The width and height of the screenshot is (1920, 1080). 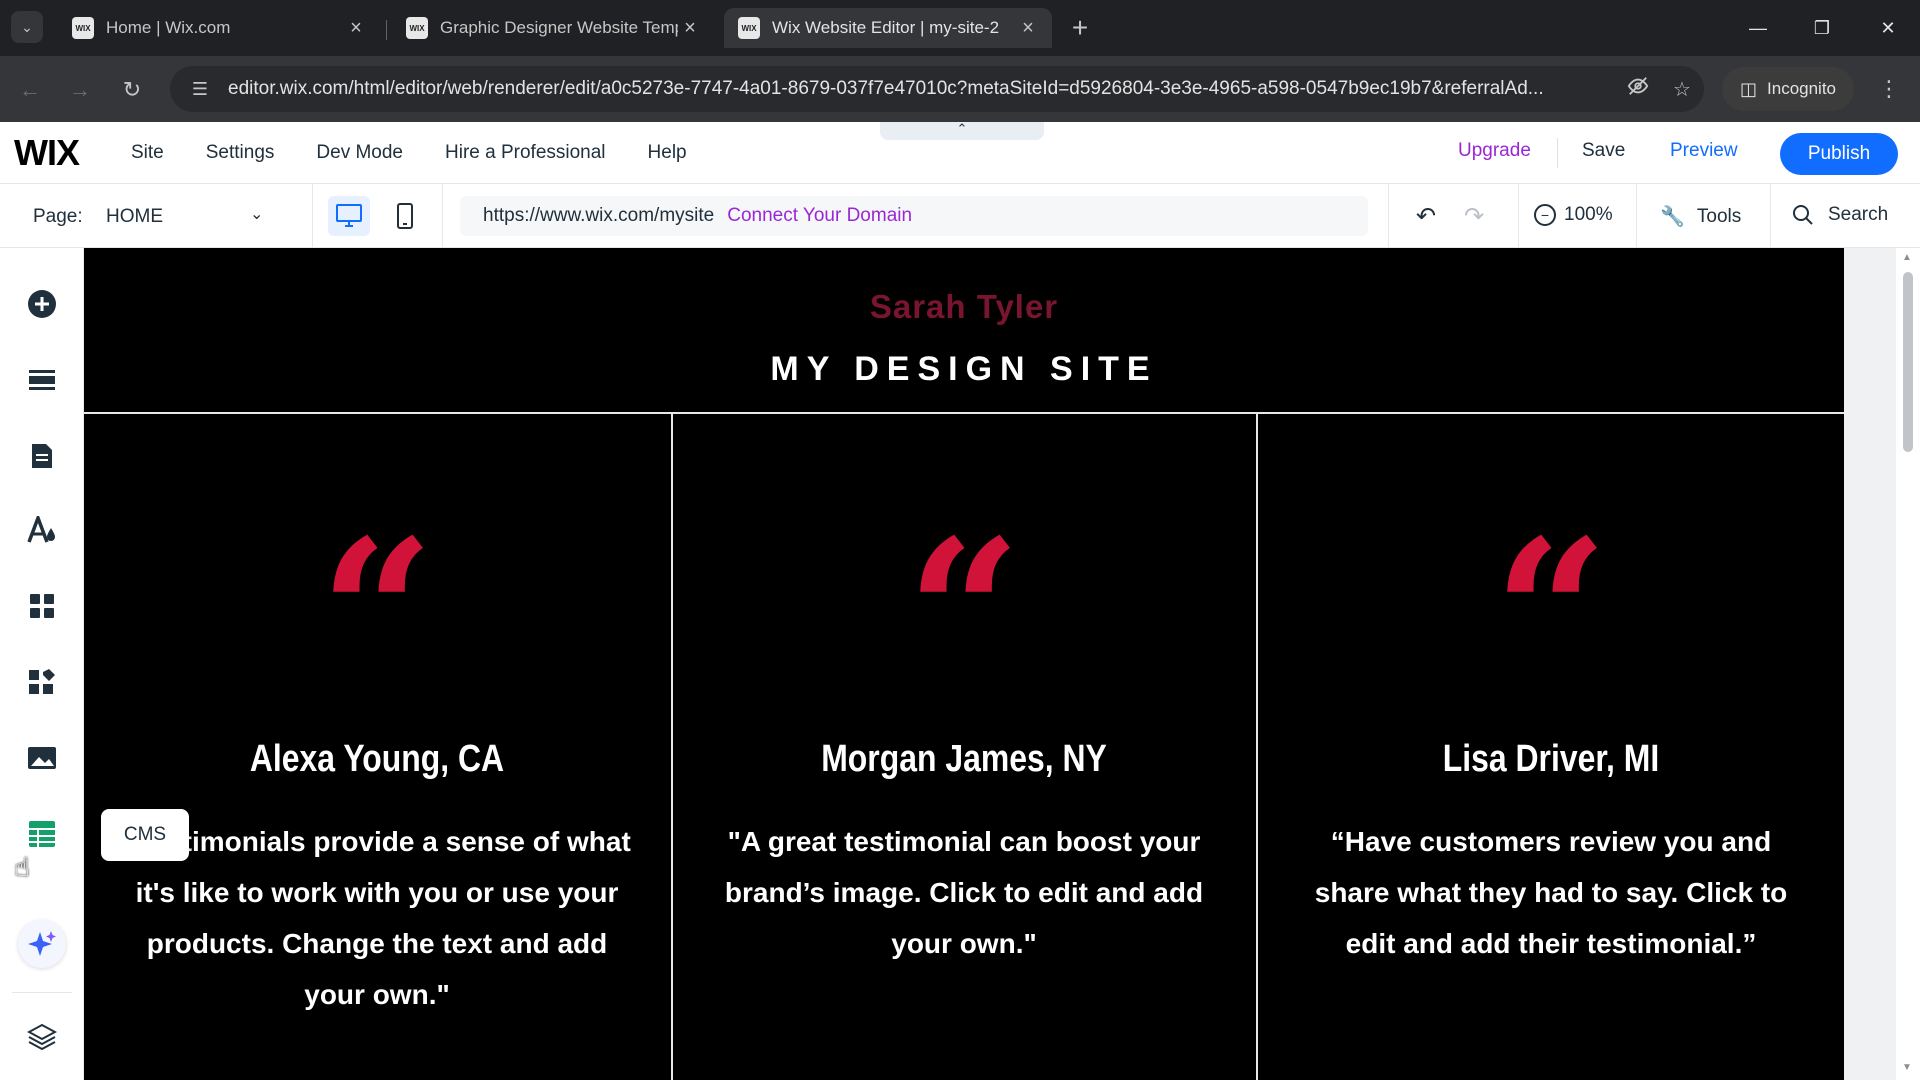 What do you see at coordinates (525, 153) in the screenshot?
I see `menu-hire-professional: Hire a Professional` at bounding box center [525, 153].